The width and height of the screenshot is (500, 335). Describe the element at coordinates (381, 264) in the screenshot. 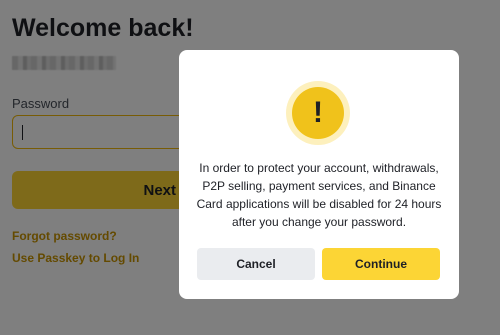

I see `continue-button: Continue` at that location.